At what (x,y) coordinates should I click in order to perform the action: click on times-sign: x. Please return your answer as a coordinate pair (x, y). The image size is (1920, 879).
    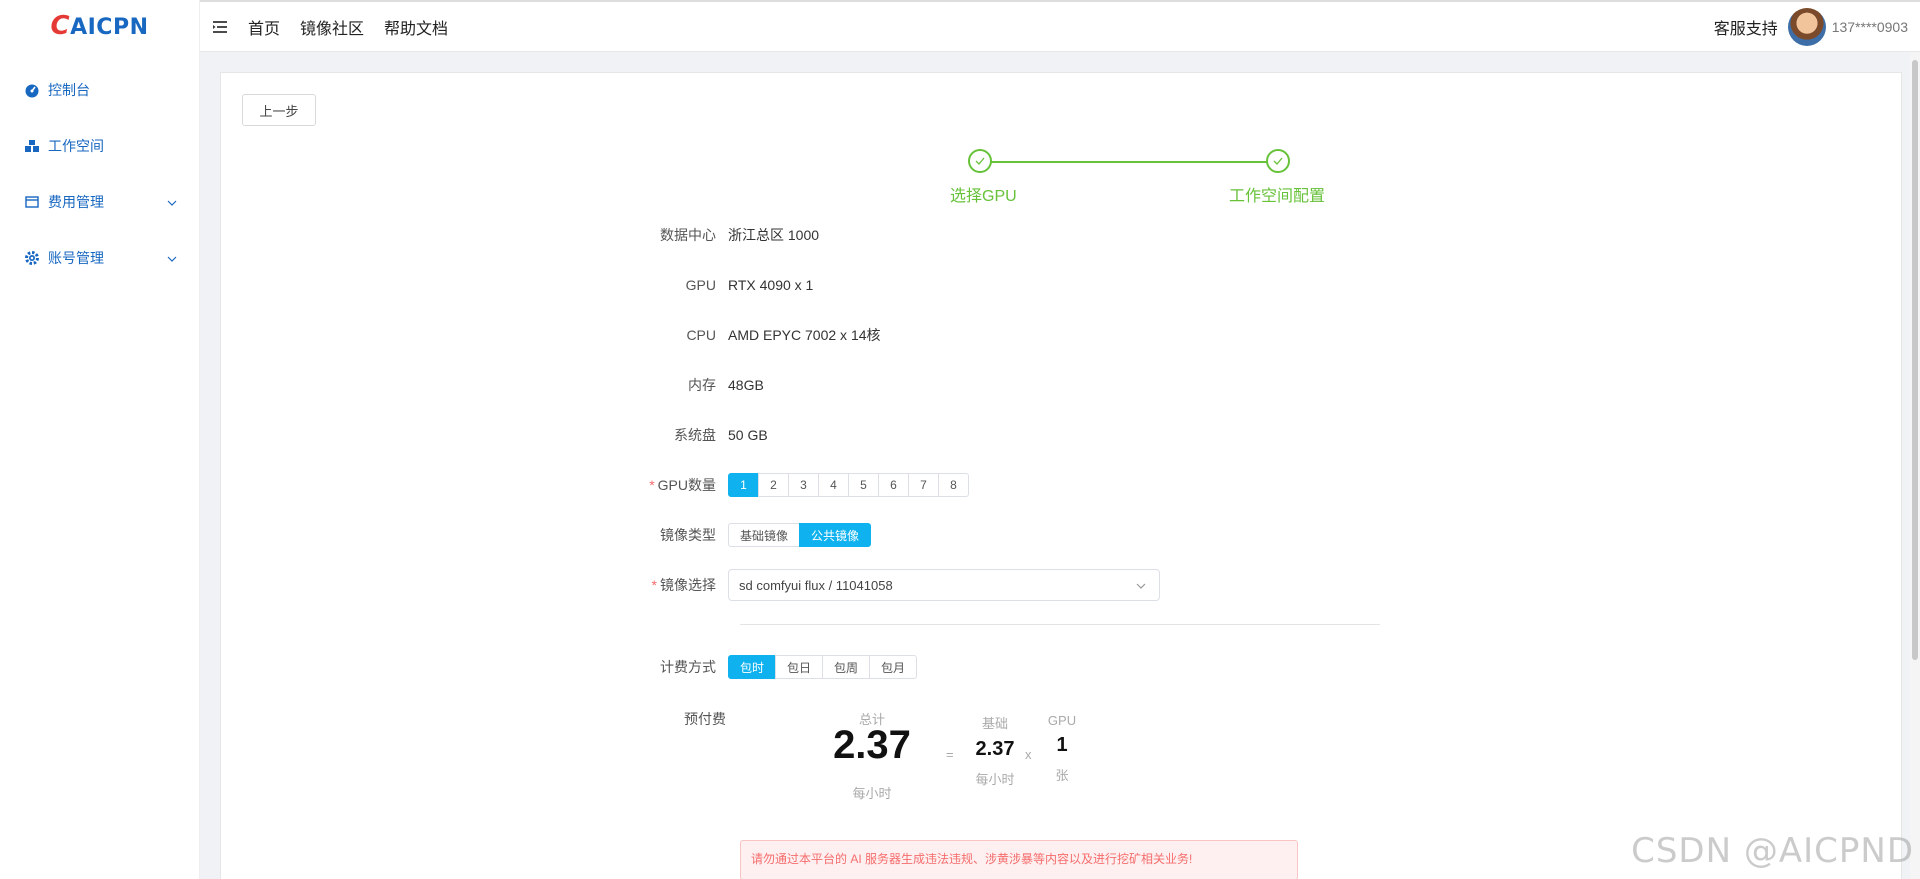
    Looking at the image, I should click on (1028, 754).